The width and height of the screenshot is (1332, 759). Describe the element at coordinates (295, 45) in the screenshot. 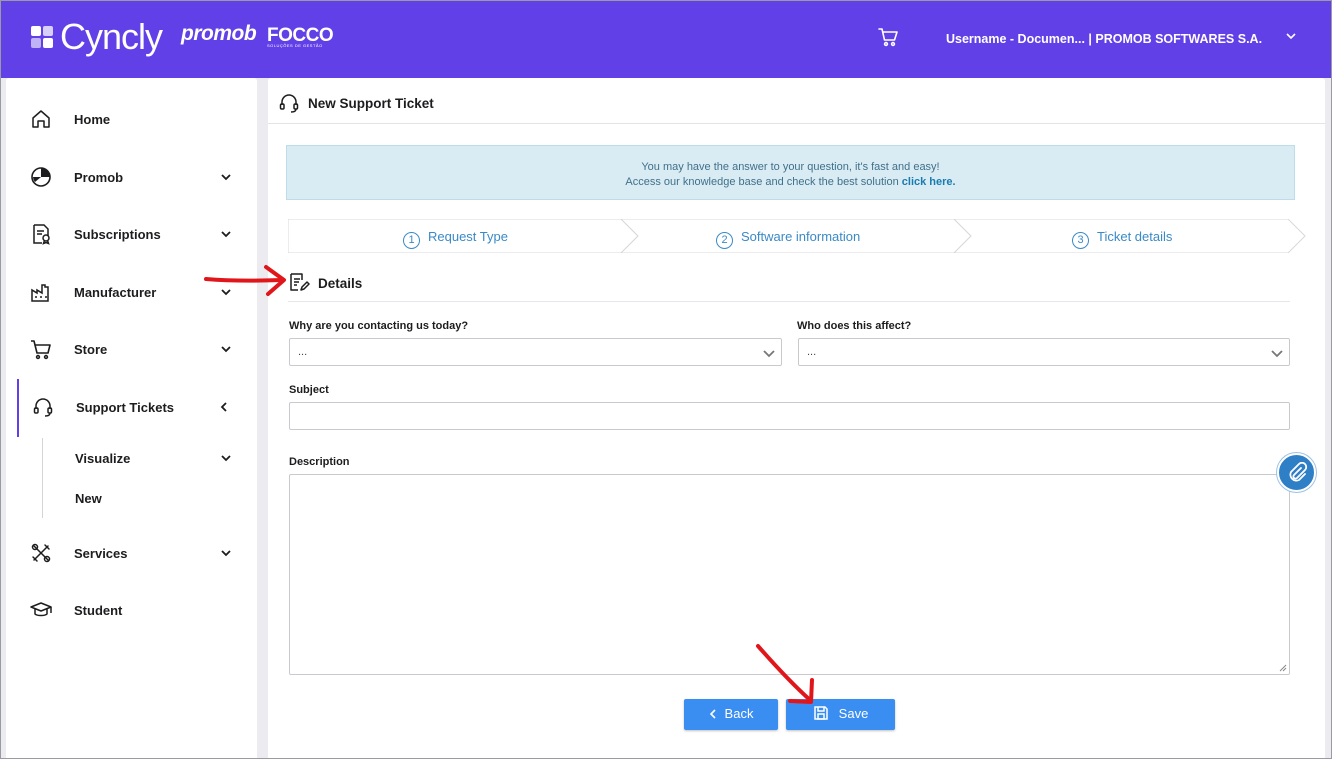

I see `focco-logo-sub: SOLUÇÕES DE GESTÃO` at that location.